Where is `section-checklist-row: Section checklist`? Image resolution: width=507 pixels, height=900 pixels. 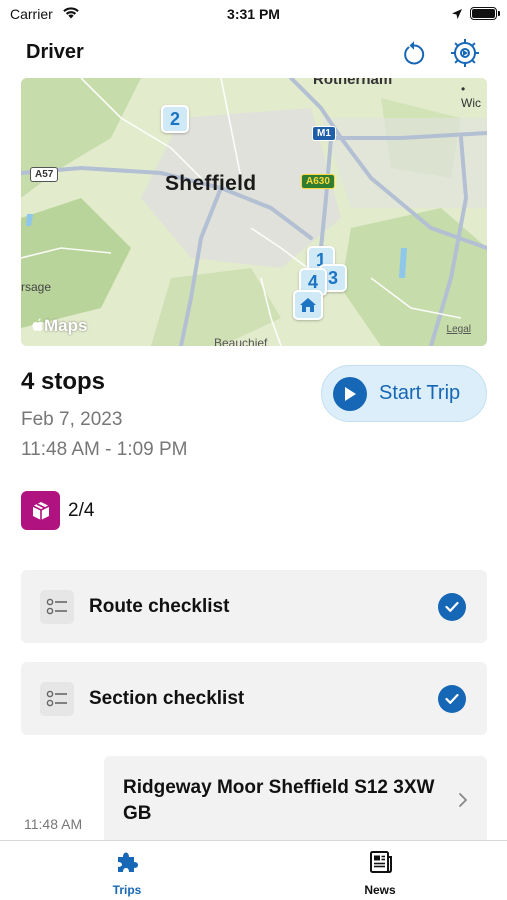 section-checklist-row: Section checklist is located at coordinates (254, 698).